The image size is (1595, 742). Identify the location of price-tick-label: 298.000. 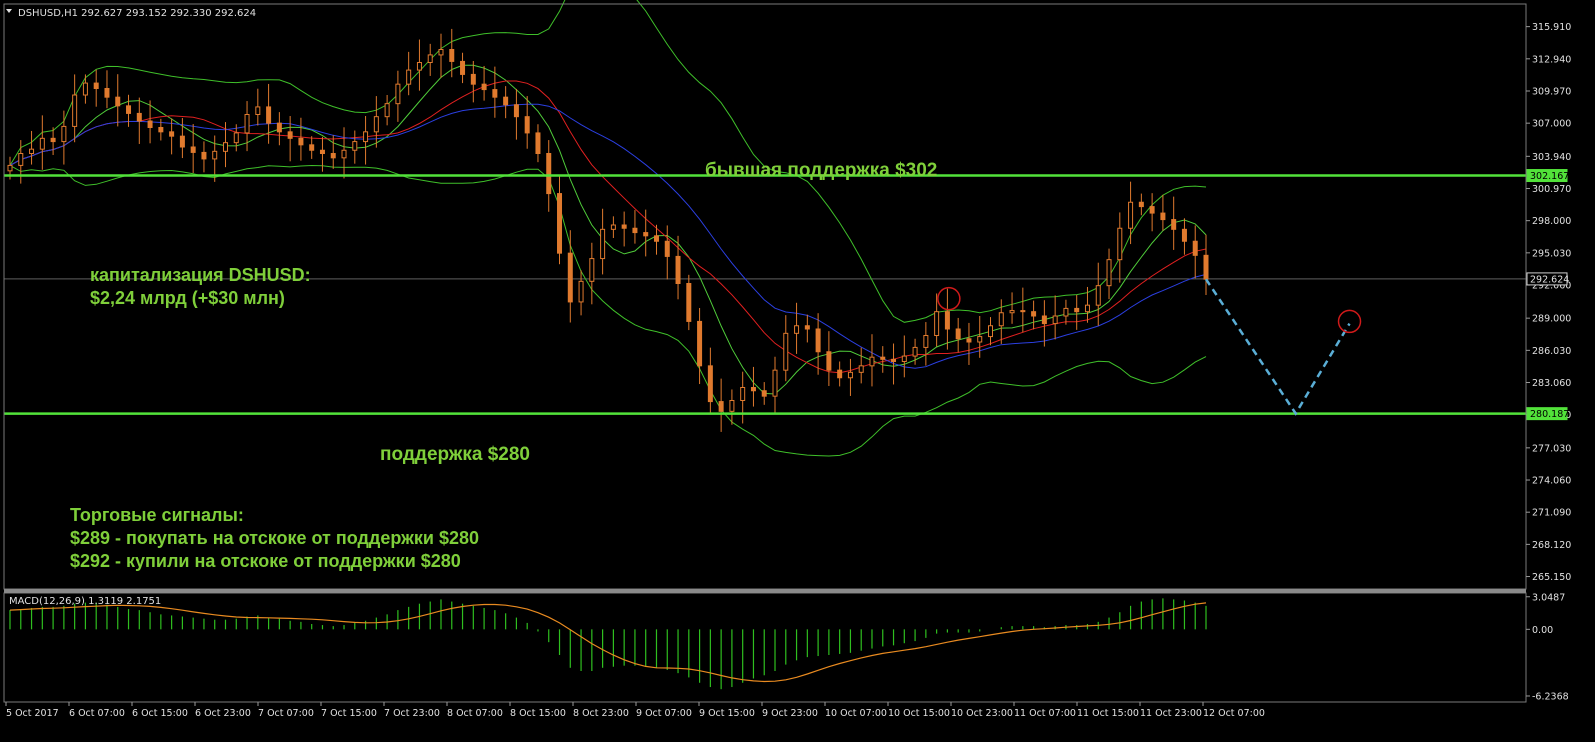
(1551, 221).